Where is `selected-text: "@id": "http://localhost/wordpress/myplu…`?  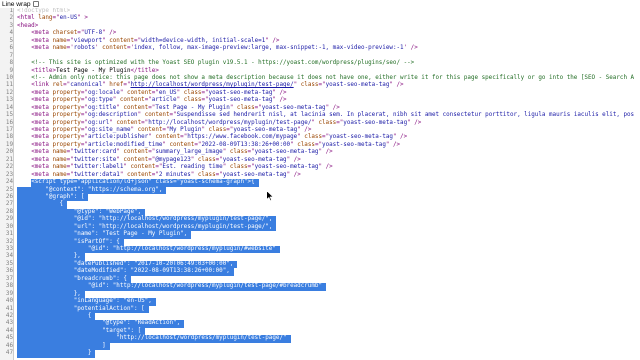 selected-text: "@id": "http://localhost/wordpress/myplu… is located at coordinates (171, 287).